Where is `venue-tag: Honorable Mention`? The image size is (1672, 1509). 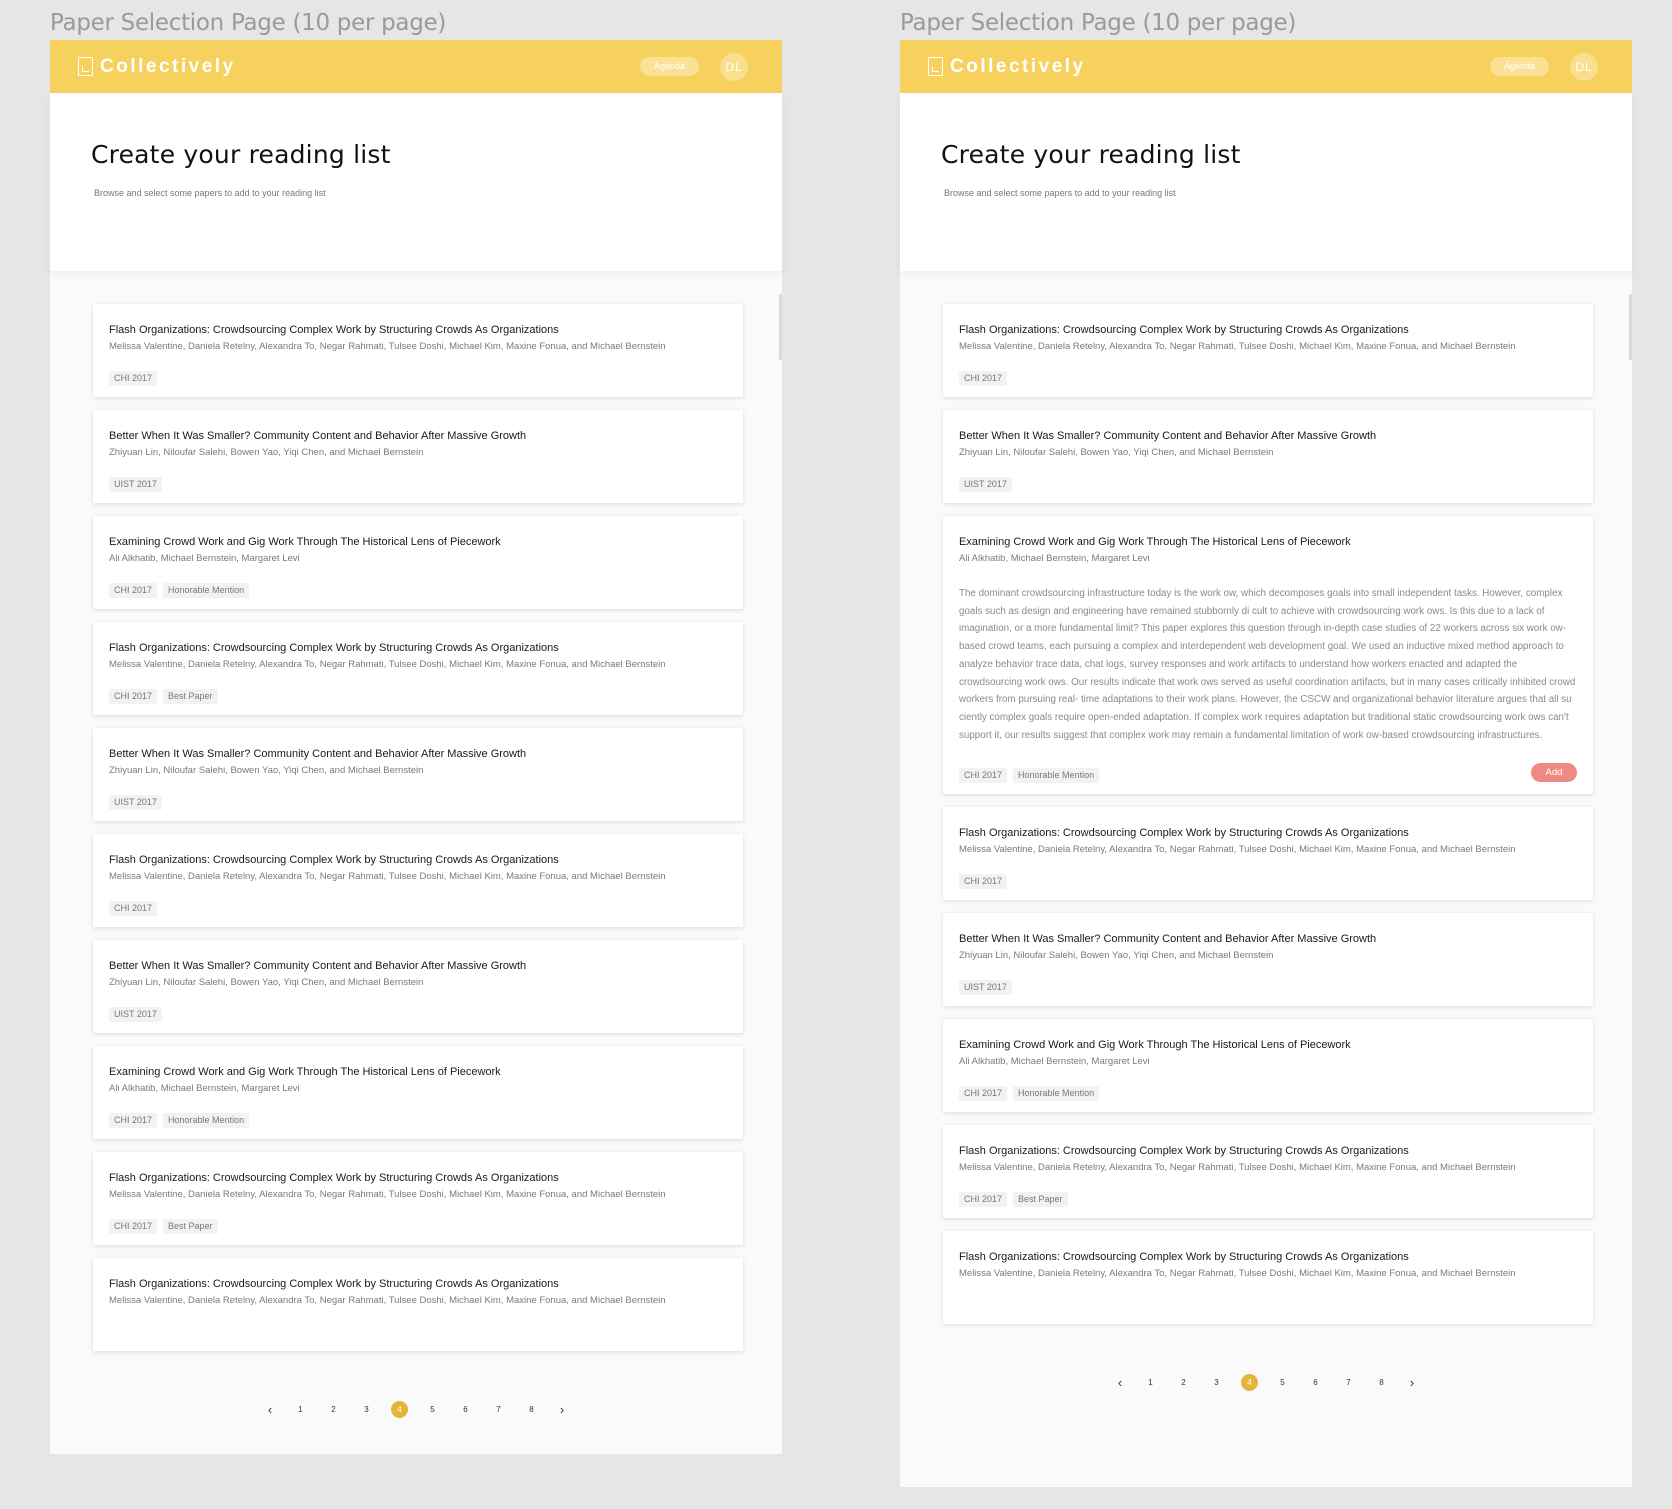 venue-tag: Honorable Mention is located at coordinates (206, 590).